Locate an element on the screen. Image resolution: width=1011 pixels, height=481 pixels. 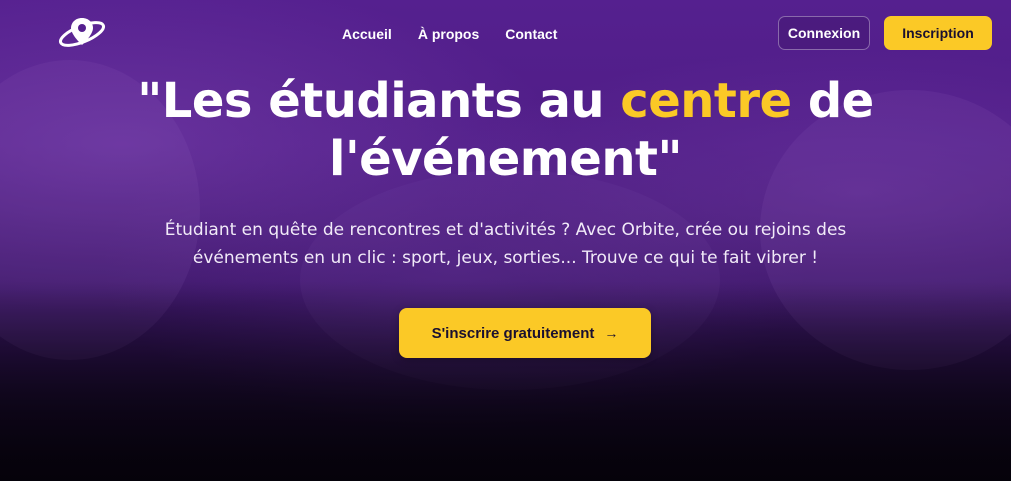
planet-pin-icon is located at coordinates (82, 32).